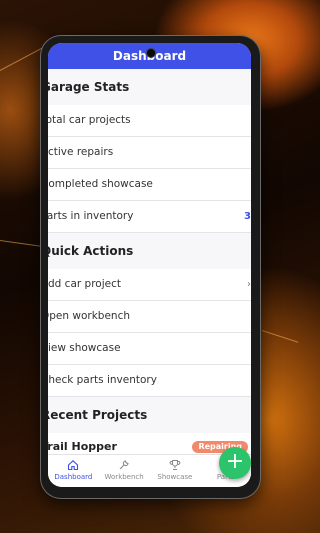 Image resolution: width=320 pixels, height=533 pixels. What do you see at coordinates (84, 284) in the screenshot?
I see `action-label: Add car project` at bounding box center [84, 284].